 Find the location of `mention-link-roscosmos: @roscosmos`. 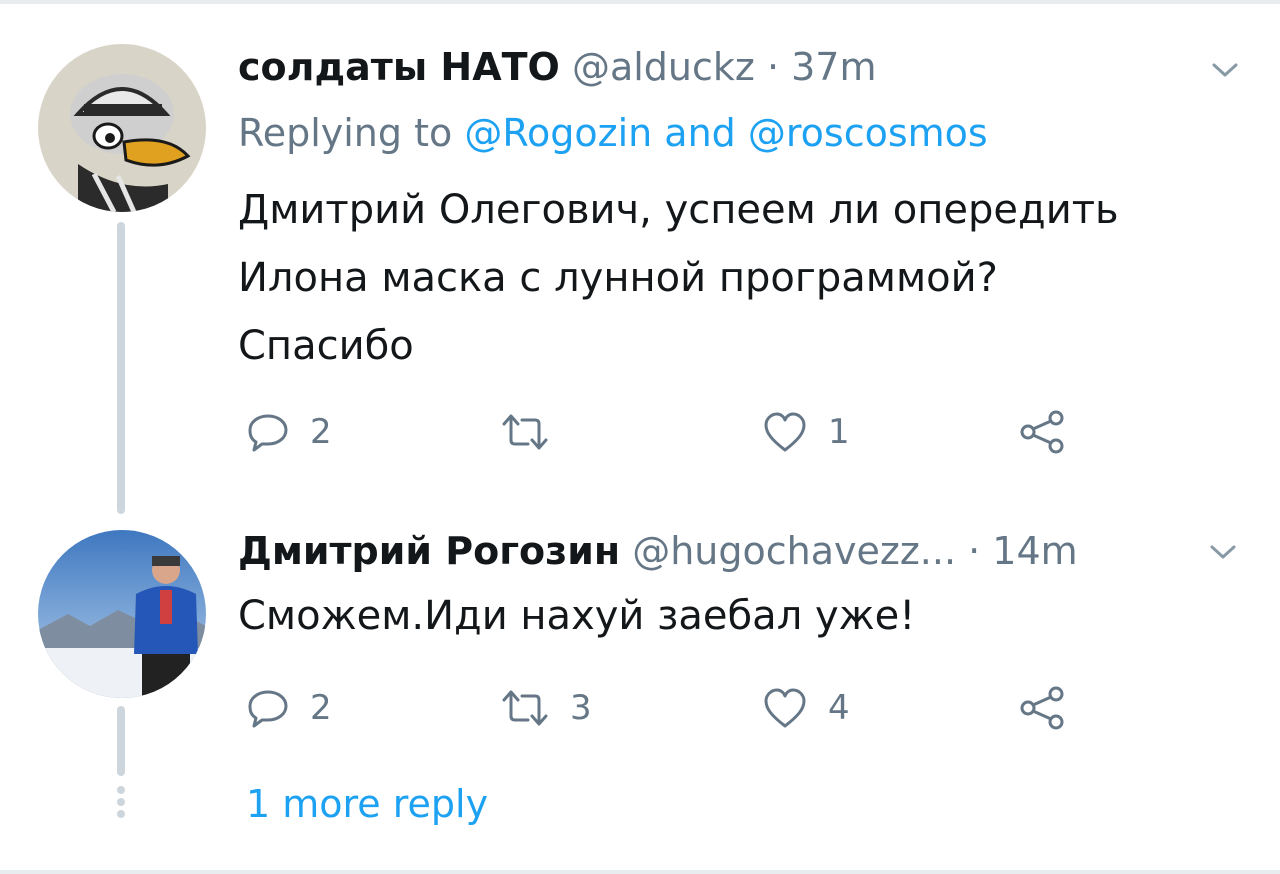

mention-link-roscosmos: @roscosmos is located at coordinates (868, 133).